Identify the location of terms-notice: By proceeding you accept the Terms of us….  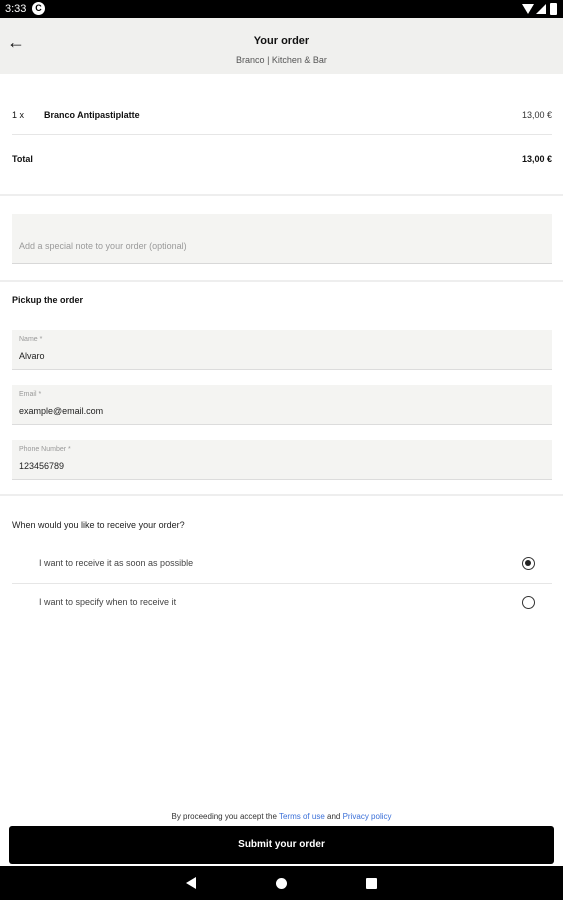
(281, 816).